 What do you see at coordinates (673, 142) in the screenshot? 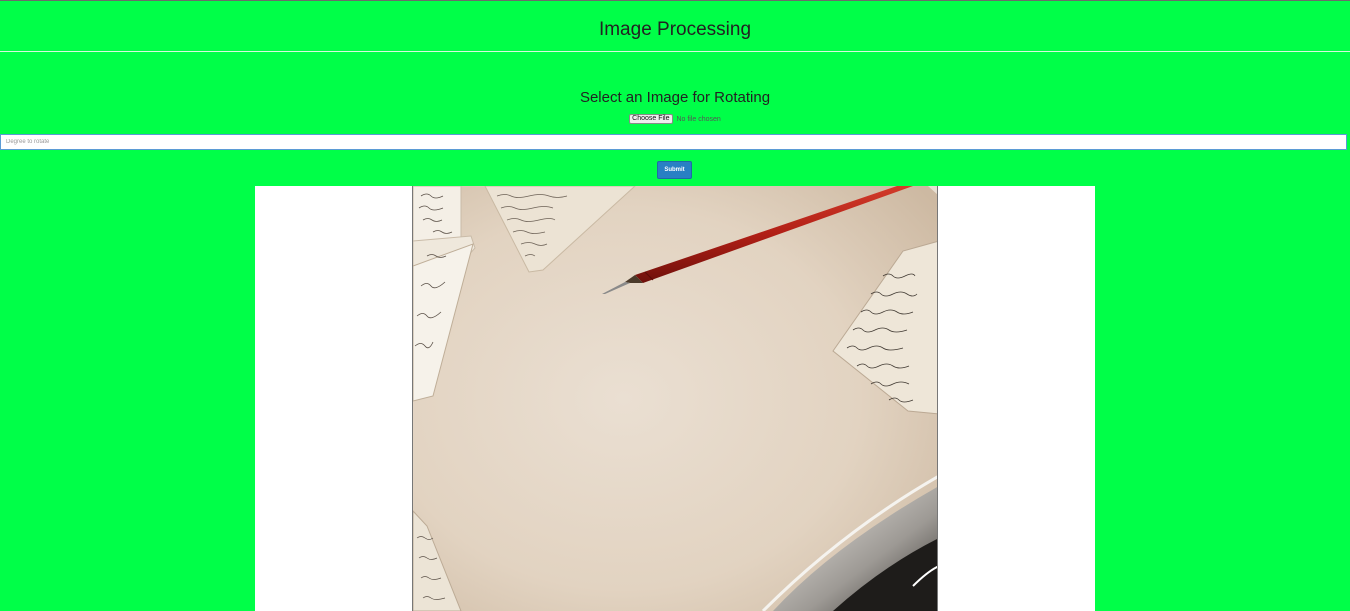
I see `degree-input` at bounding box center [673, 142].